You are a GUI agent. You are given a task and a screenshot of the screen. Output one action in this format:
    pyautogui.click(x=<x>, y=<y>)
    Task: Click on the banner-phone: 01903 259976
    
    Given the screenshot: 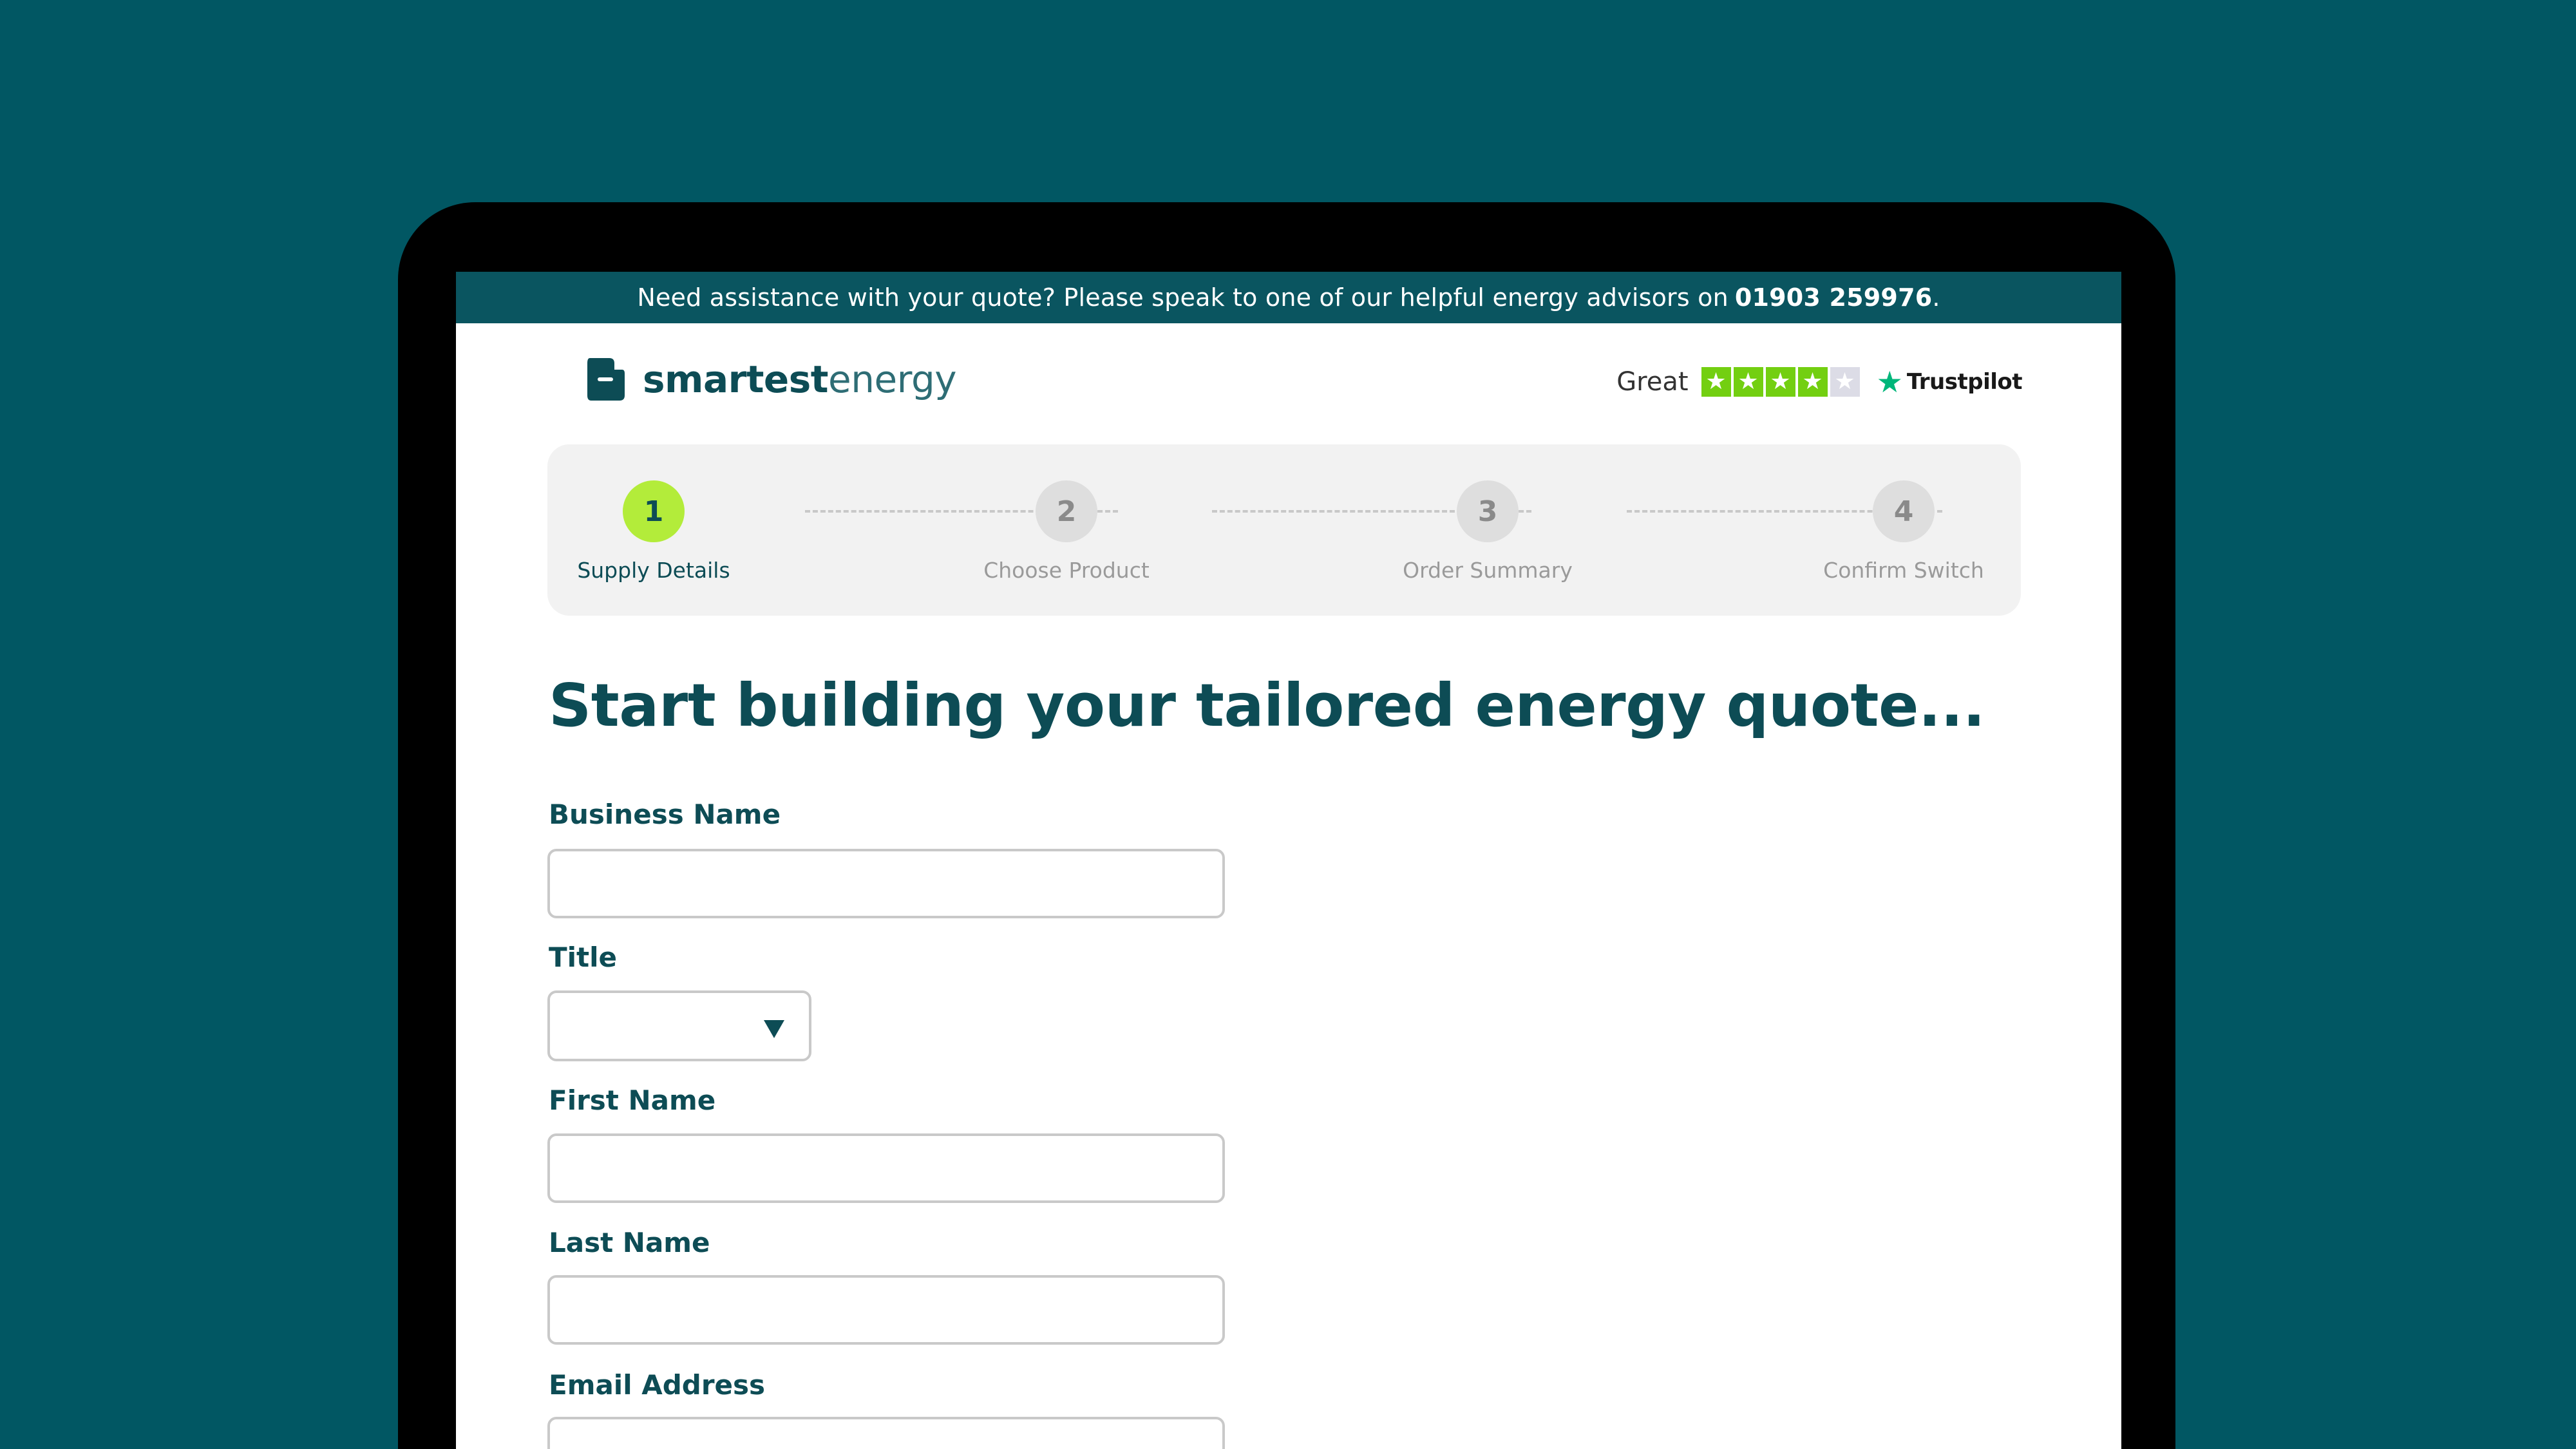 What is the action you would take?
    pyautogui.click(x=1834, y=297)
    